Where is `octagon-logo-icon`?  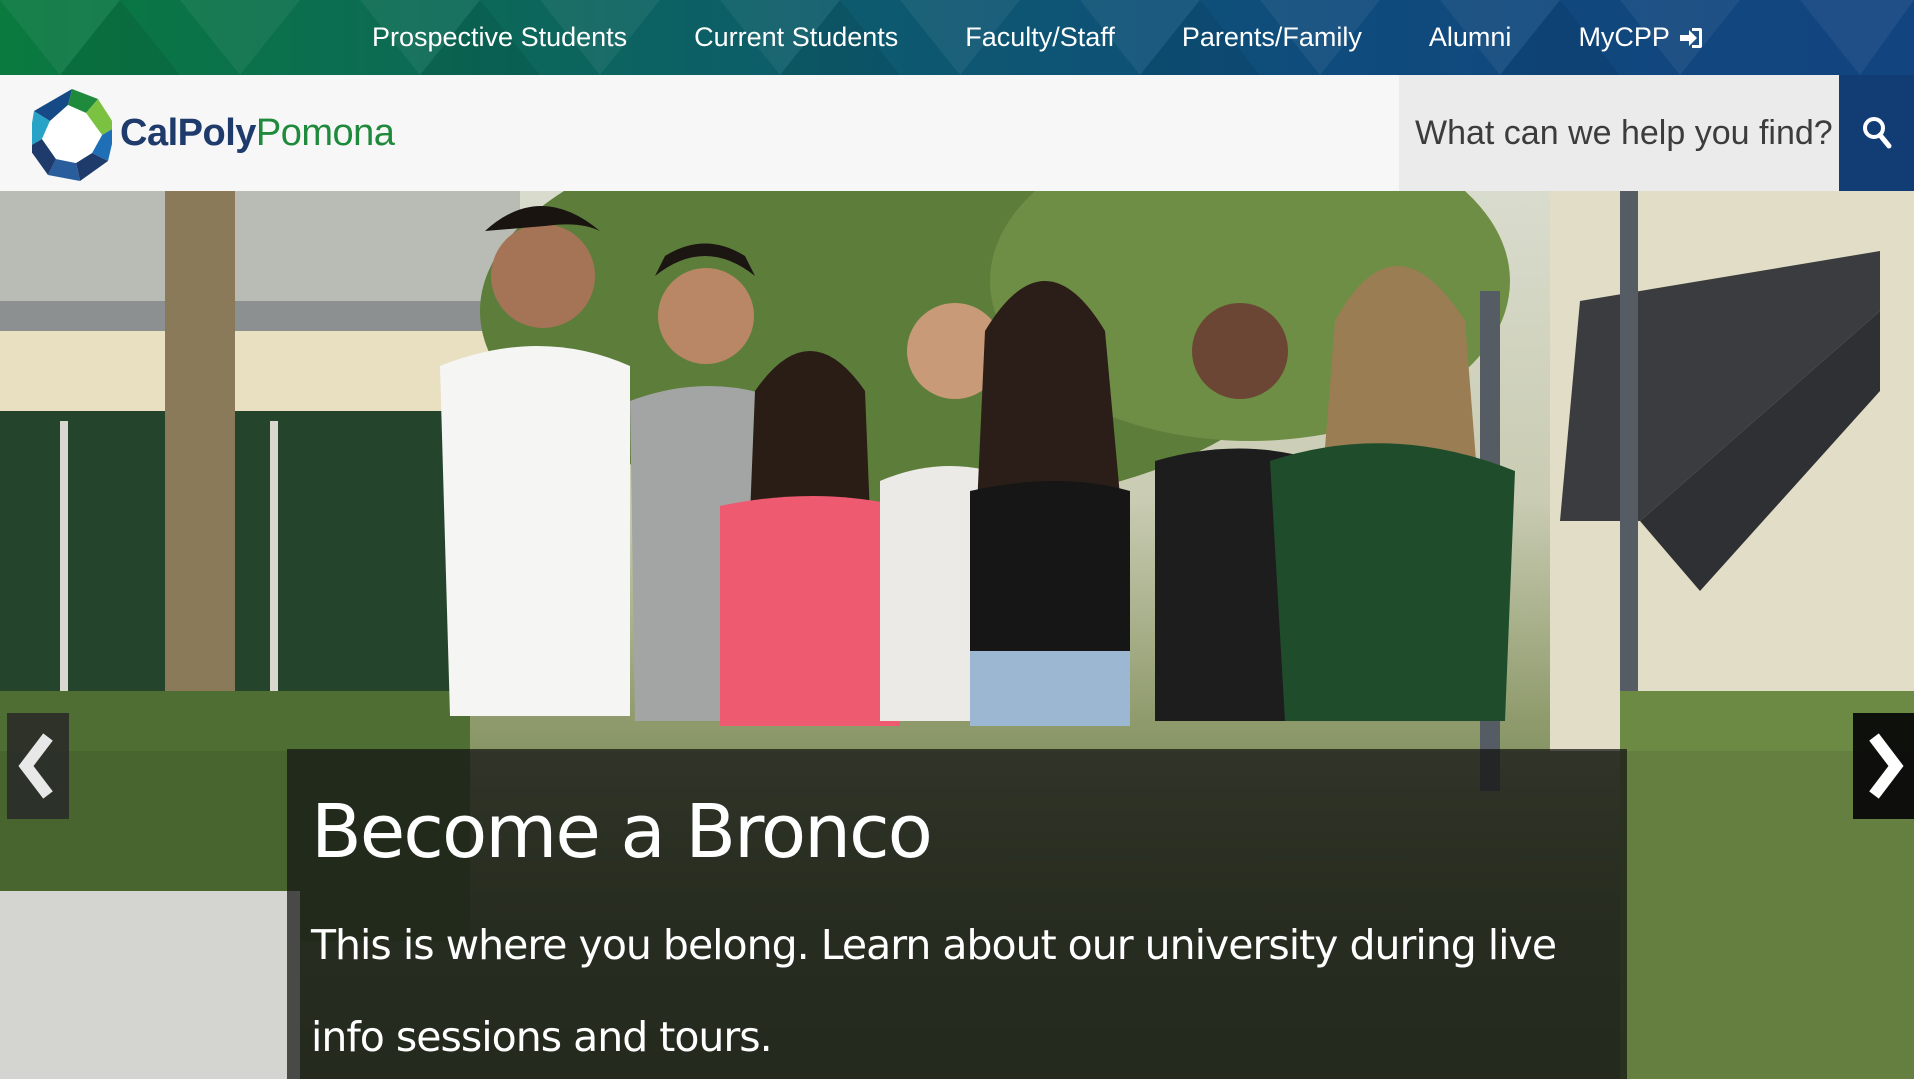 octagon-logo-icon is located at coordinates (72, 135).